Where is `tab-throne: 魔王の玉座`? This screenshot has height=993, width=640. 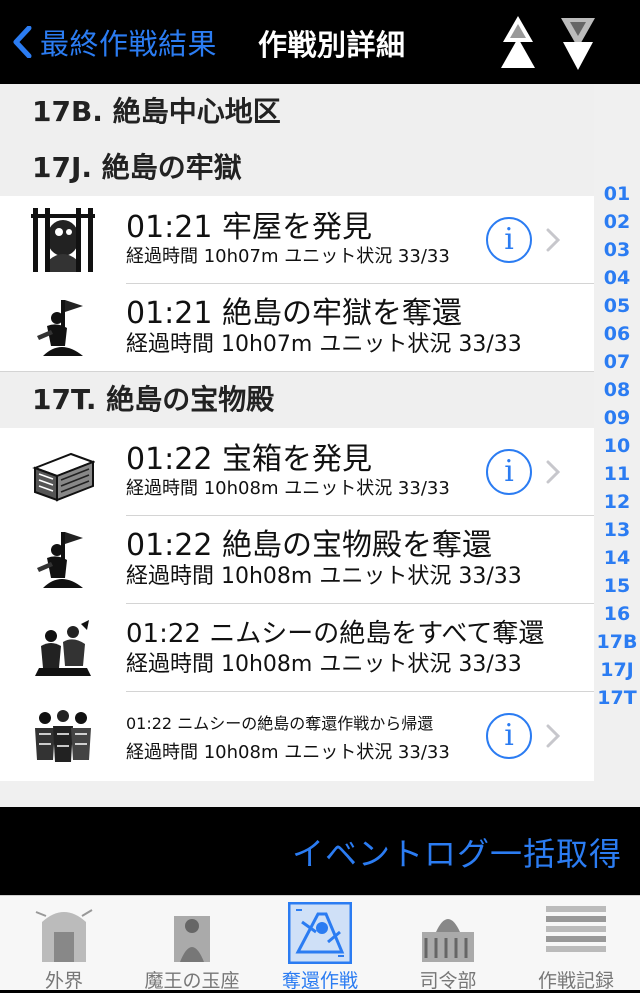 tab-throne: 魔王の玉座 is located at coordinates (192, 944).